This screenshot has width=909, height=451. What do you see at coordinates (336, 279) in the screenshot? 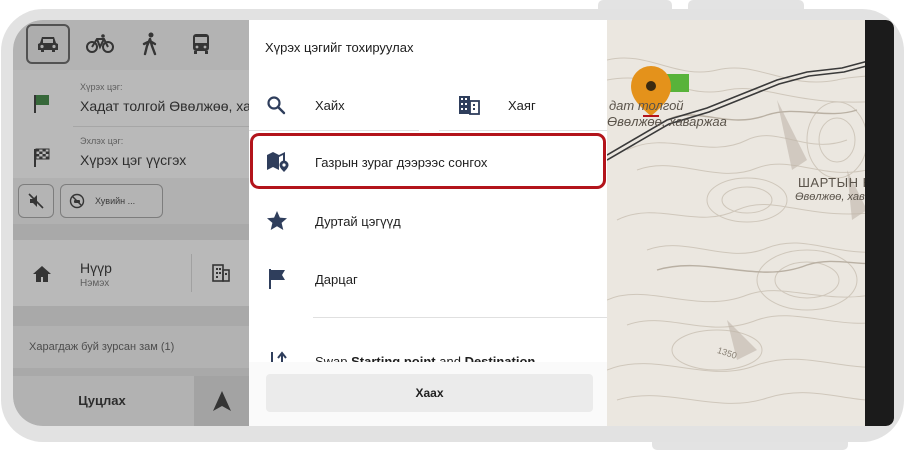
I see `markers-label: Дарцаг` at bounding box center [336, 279].